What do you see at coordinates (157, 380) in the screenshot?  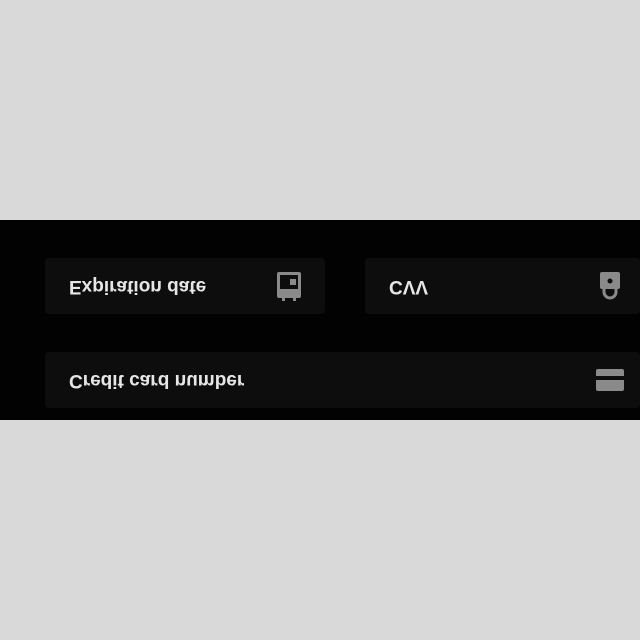 I see `card-number-placeholder: Credit card number` at bounding box center [157, 380].